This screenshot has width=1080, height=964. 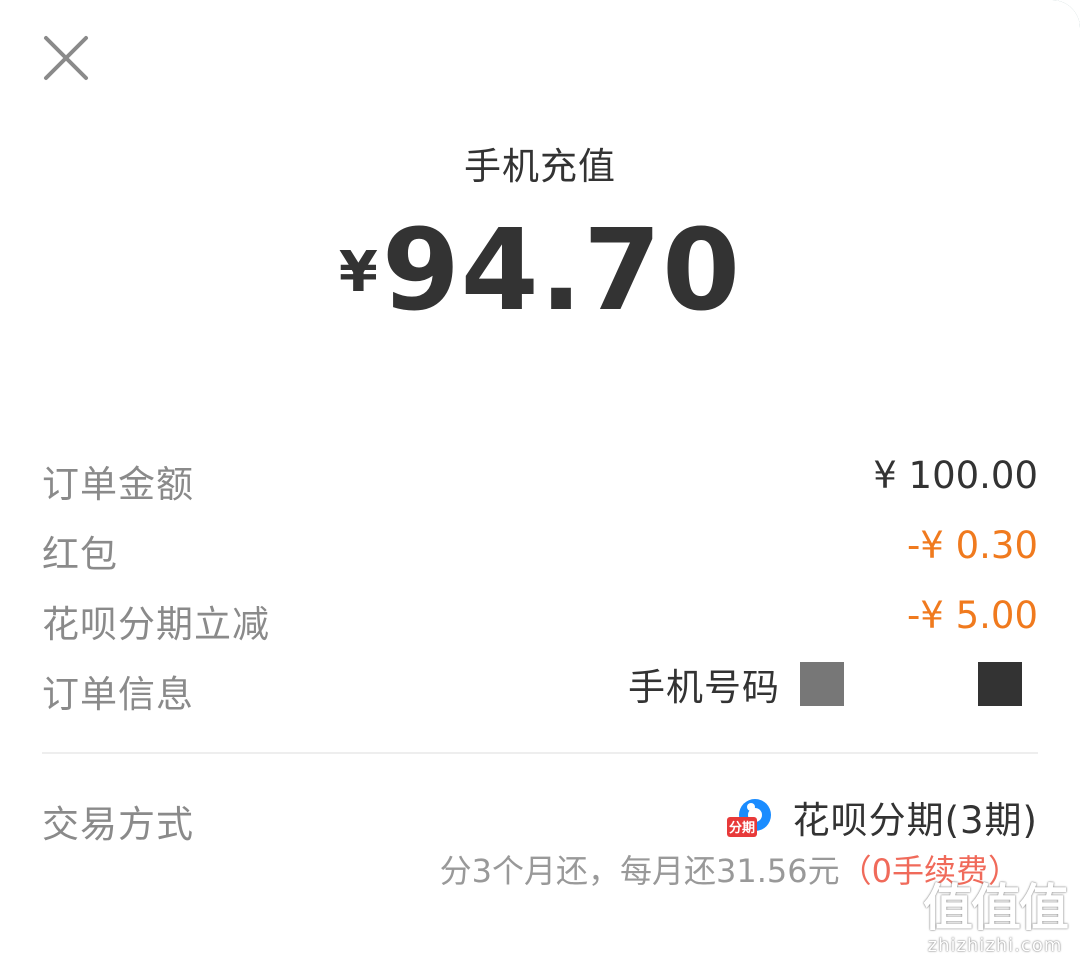 I want to click on huabei-discount-label: 花呗分期立减, so click(x=156, y=624).